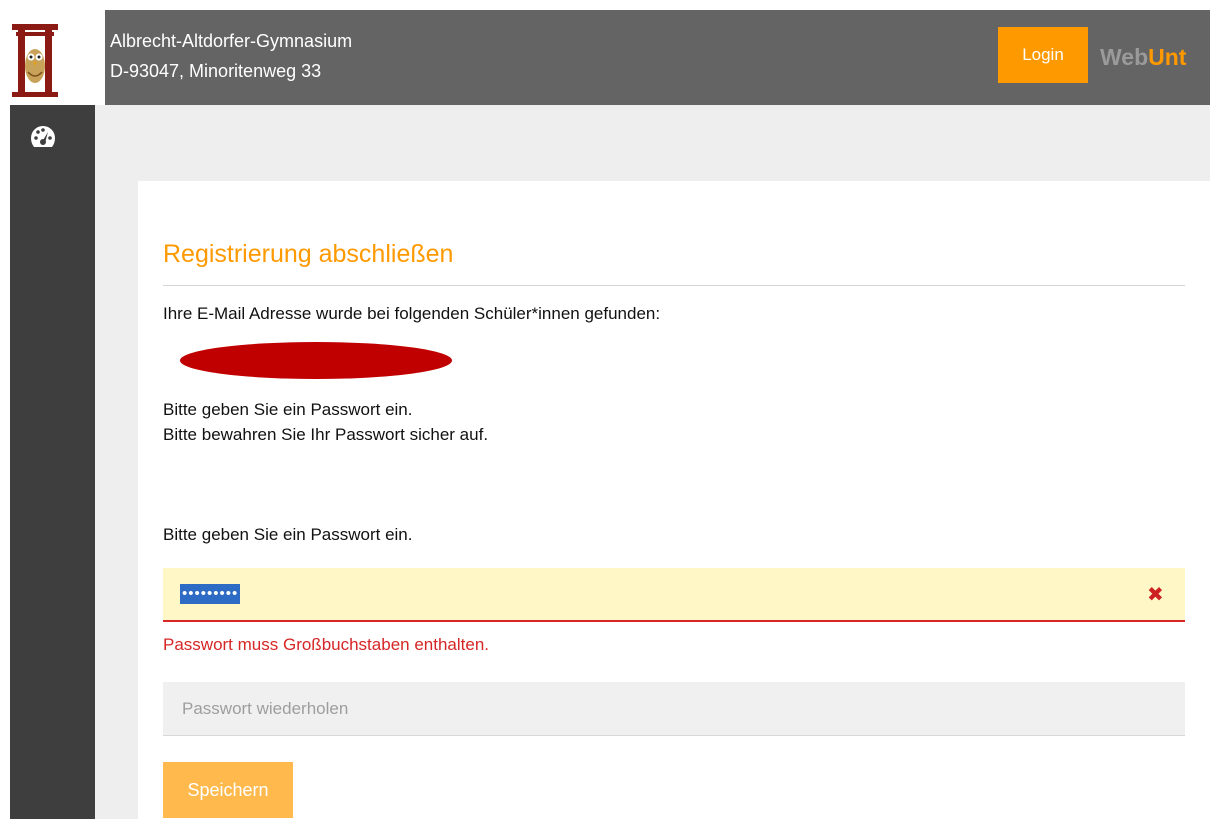 The image size is (1210, 819). What do you see at coordinates (288, 534) in the screenshot?
I see `password-label: Bitte geben Sie ein Passwort ein.` at bounding box center [288, 534].